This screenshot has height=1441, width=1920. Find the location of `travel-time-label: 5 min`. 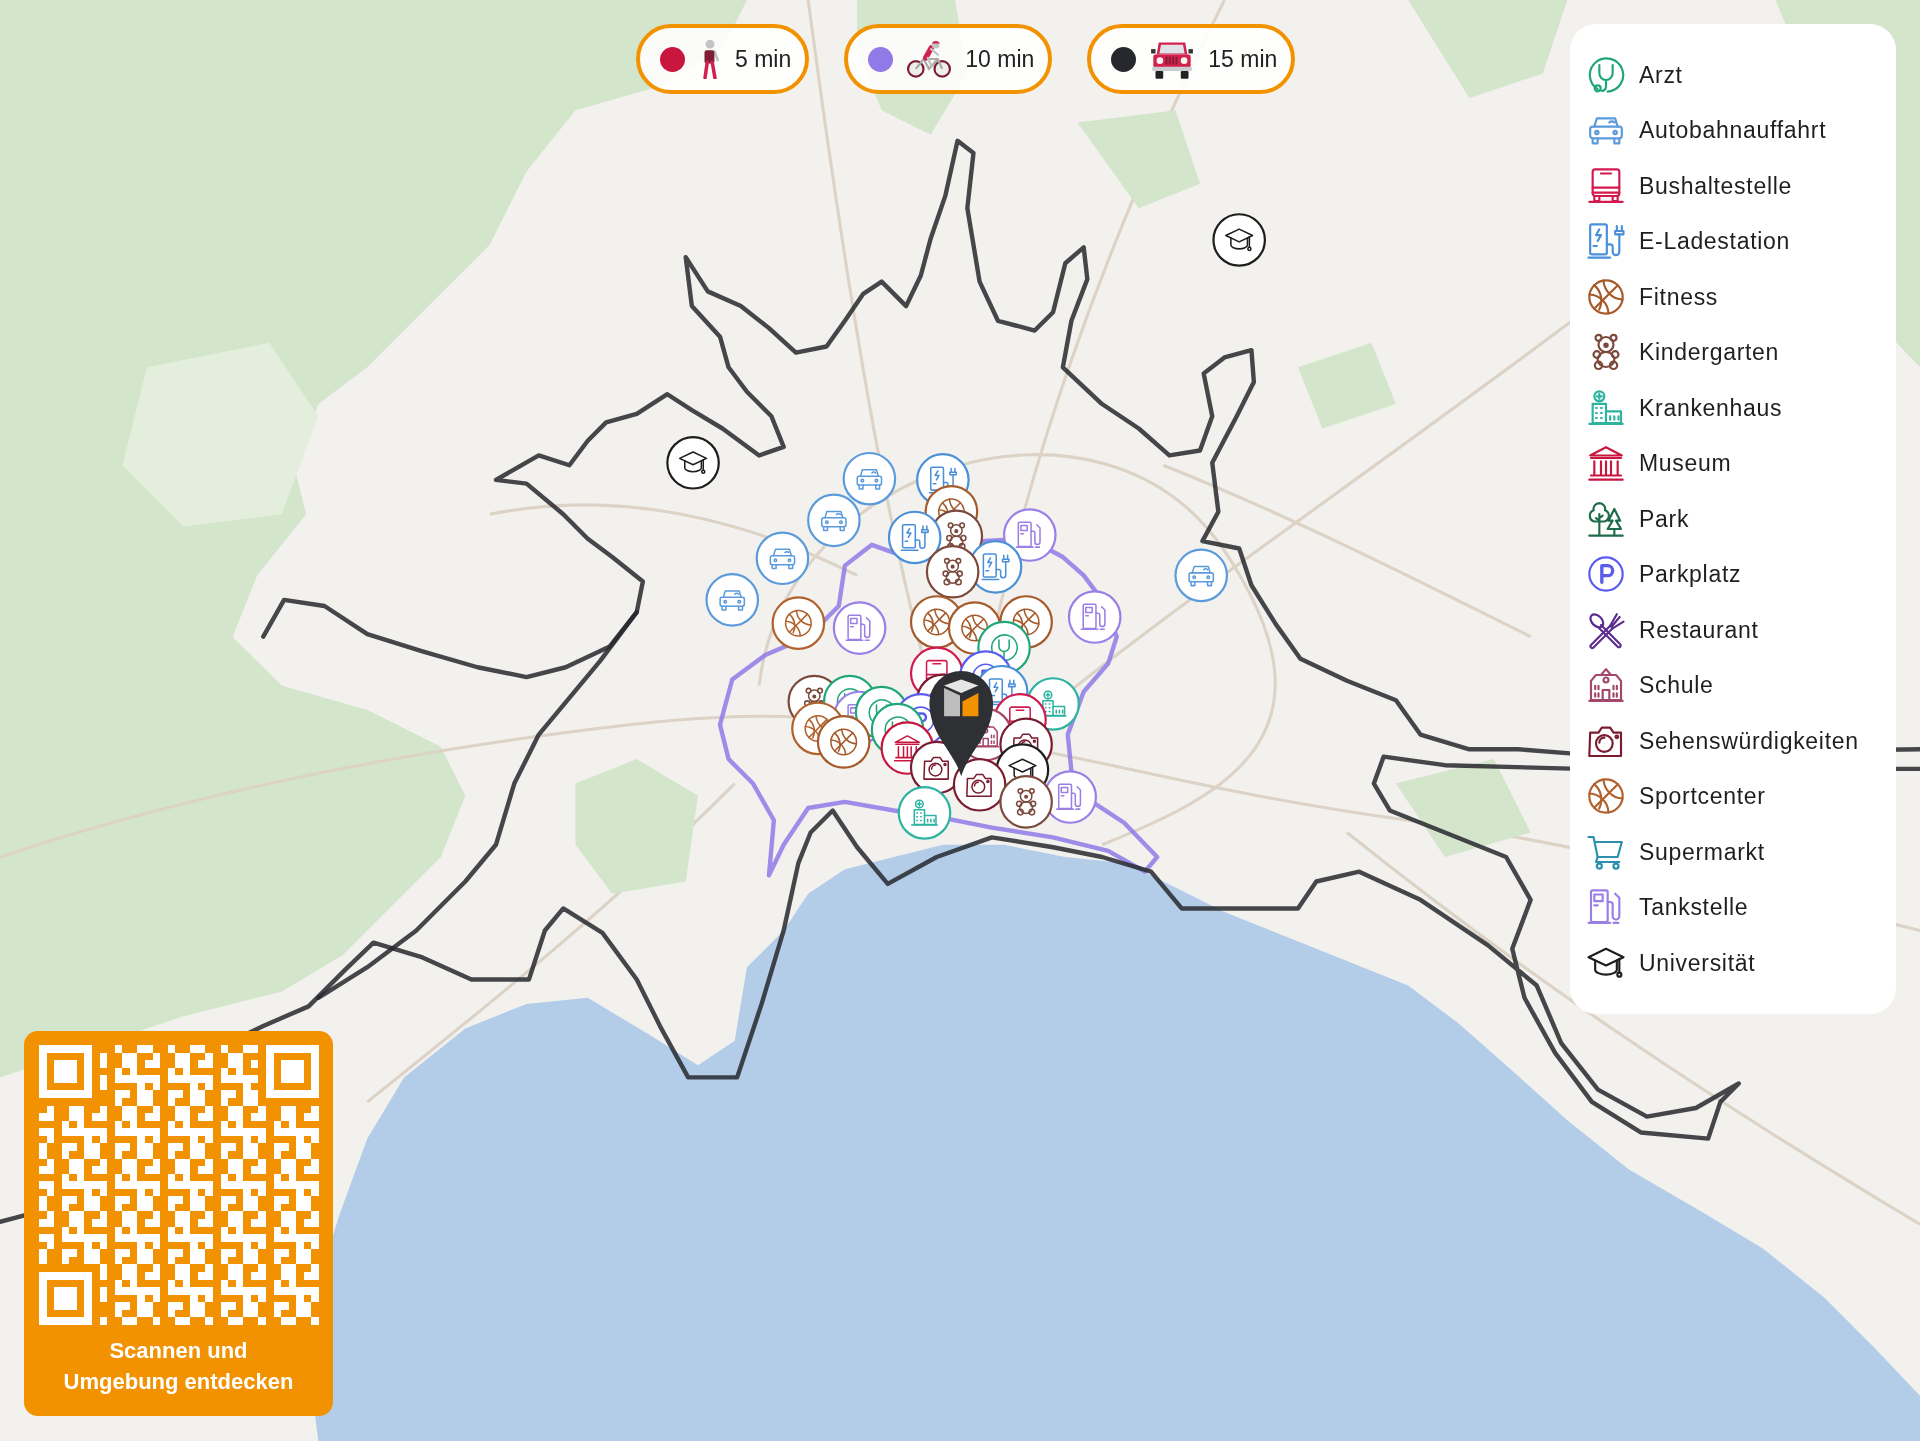

travel-time-label: 5 min is located at coordinates (763, 59).